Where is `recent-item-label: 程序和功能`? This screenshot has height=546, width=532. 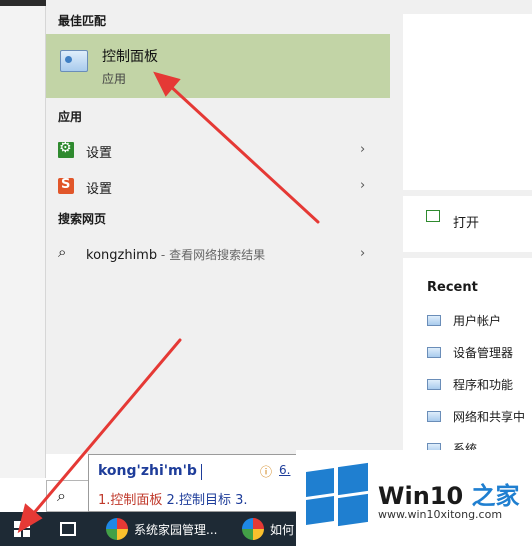
recent-item-label: 程序和功能 is located at coordinates (483, 385).